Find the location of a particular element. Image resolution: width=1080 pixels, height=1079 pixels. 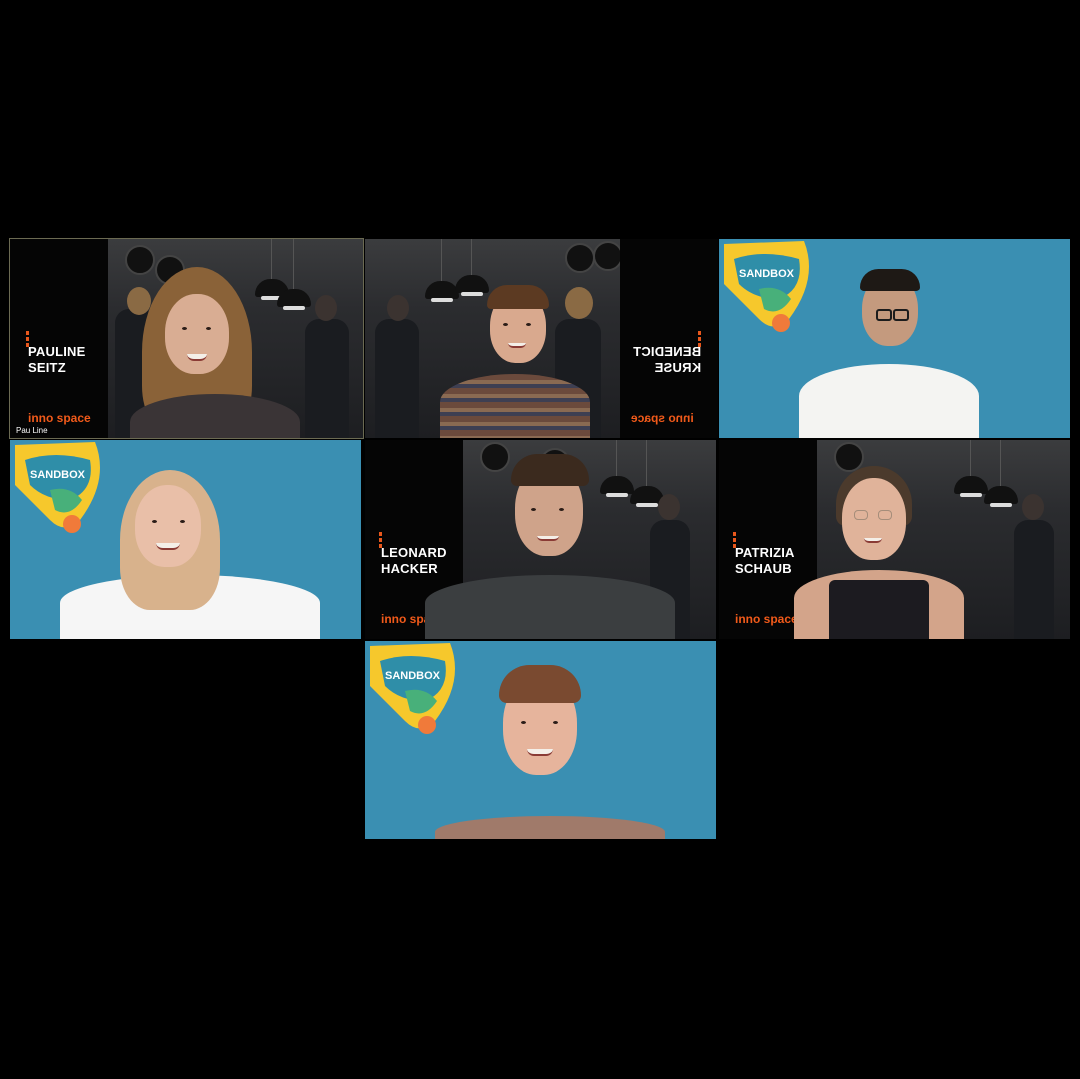

participant-name: PATRIZIA SCHAUB is located at coordinates (765, 560).